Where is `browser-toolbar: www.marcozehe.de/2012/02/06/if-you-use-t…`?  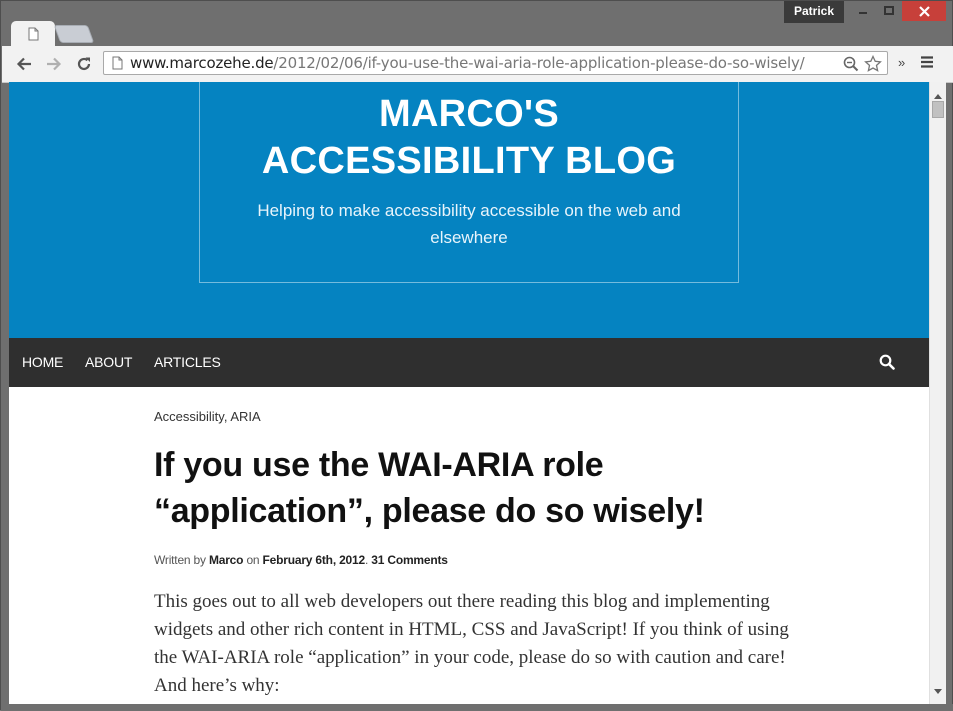
browser-toolbar: www.marcozehe.de/2012/02/06/if-you-use-t… is located at coordinates (477, 64).